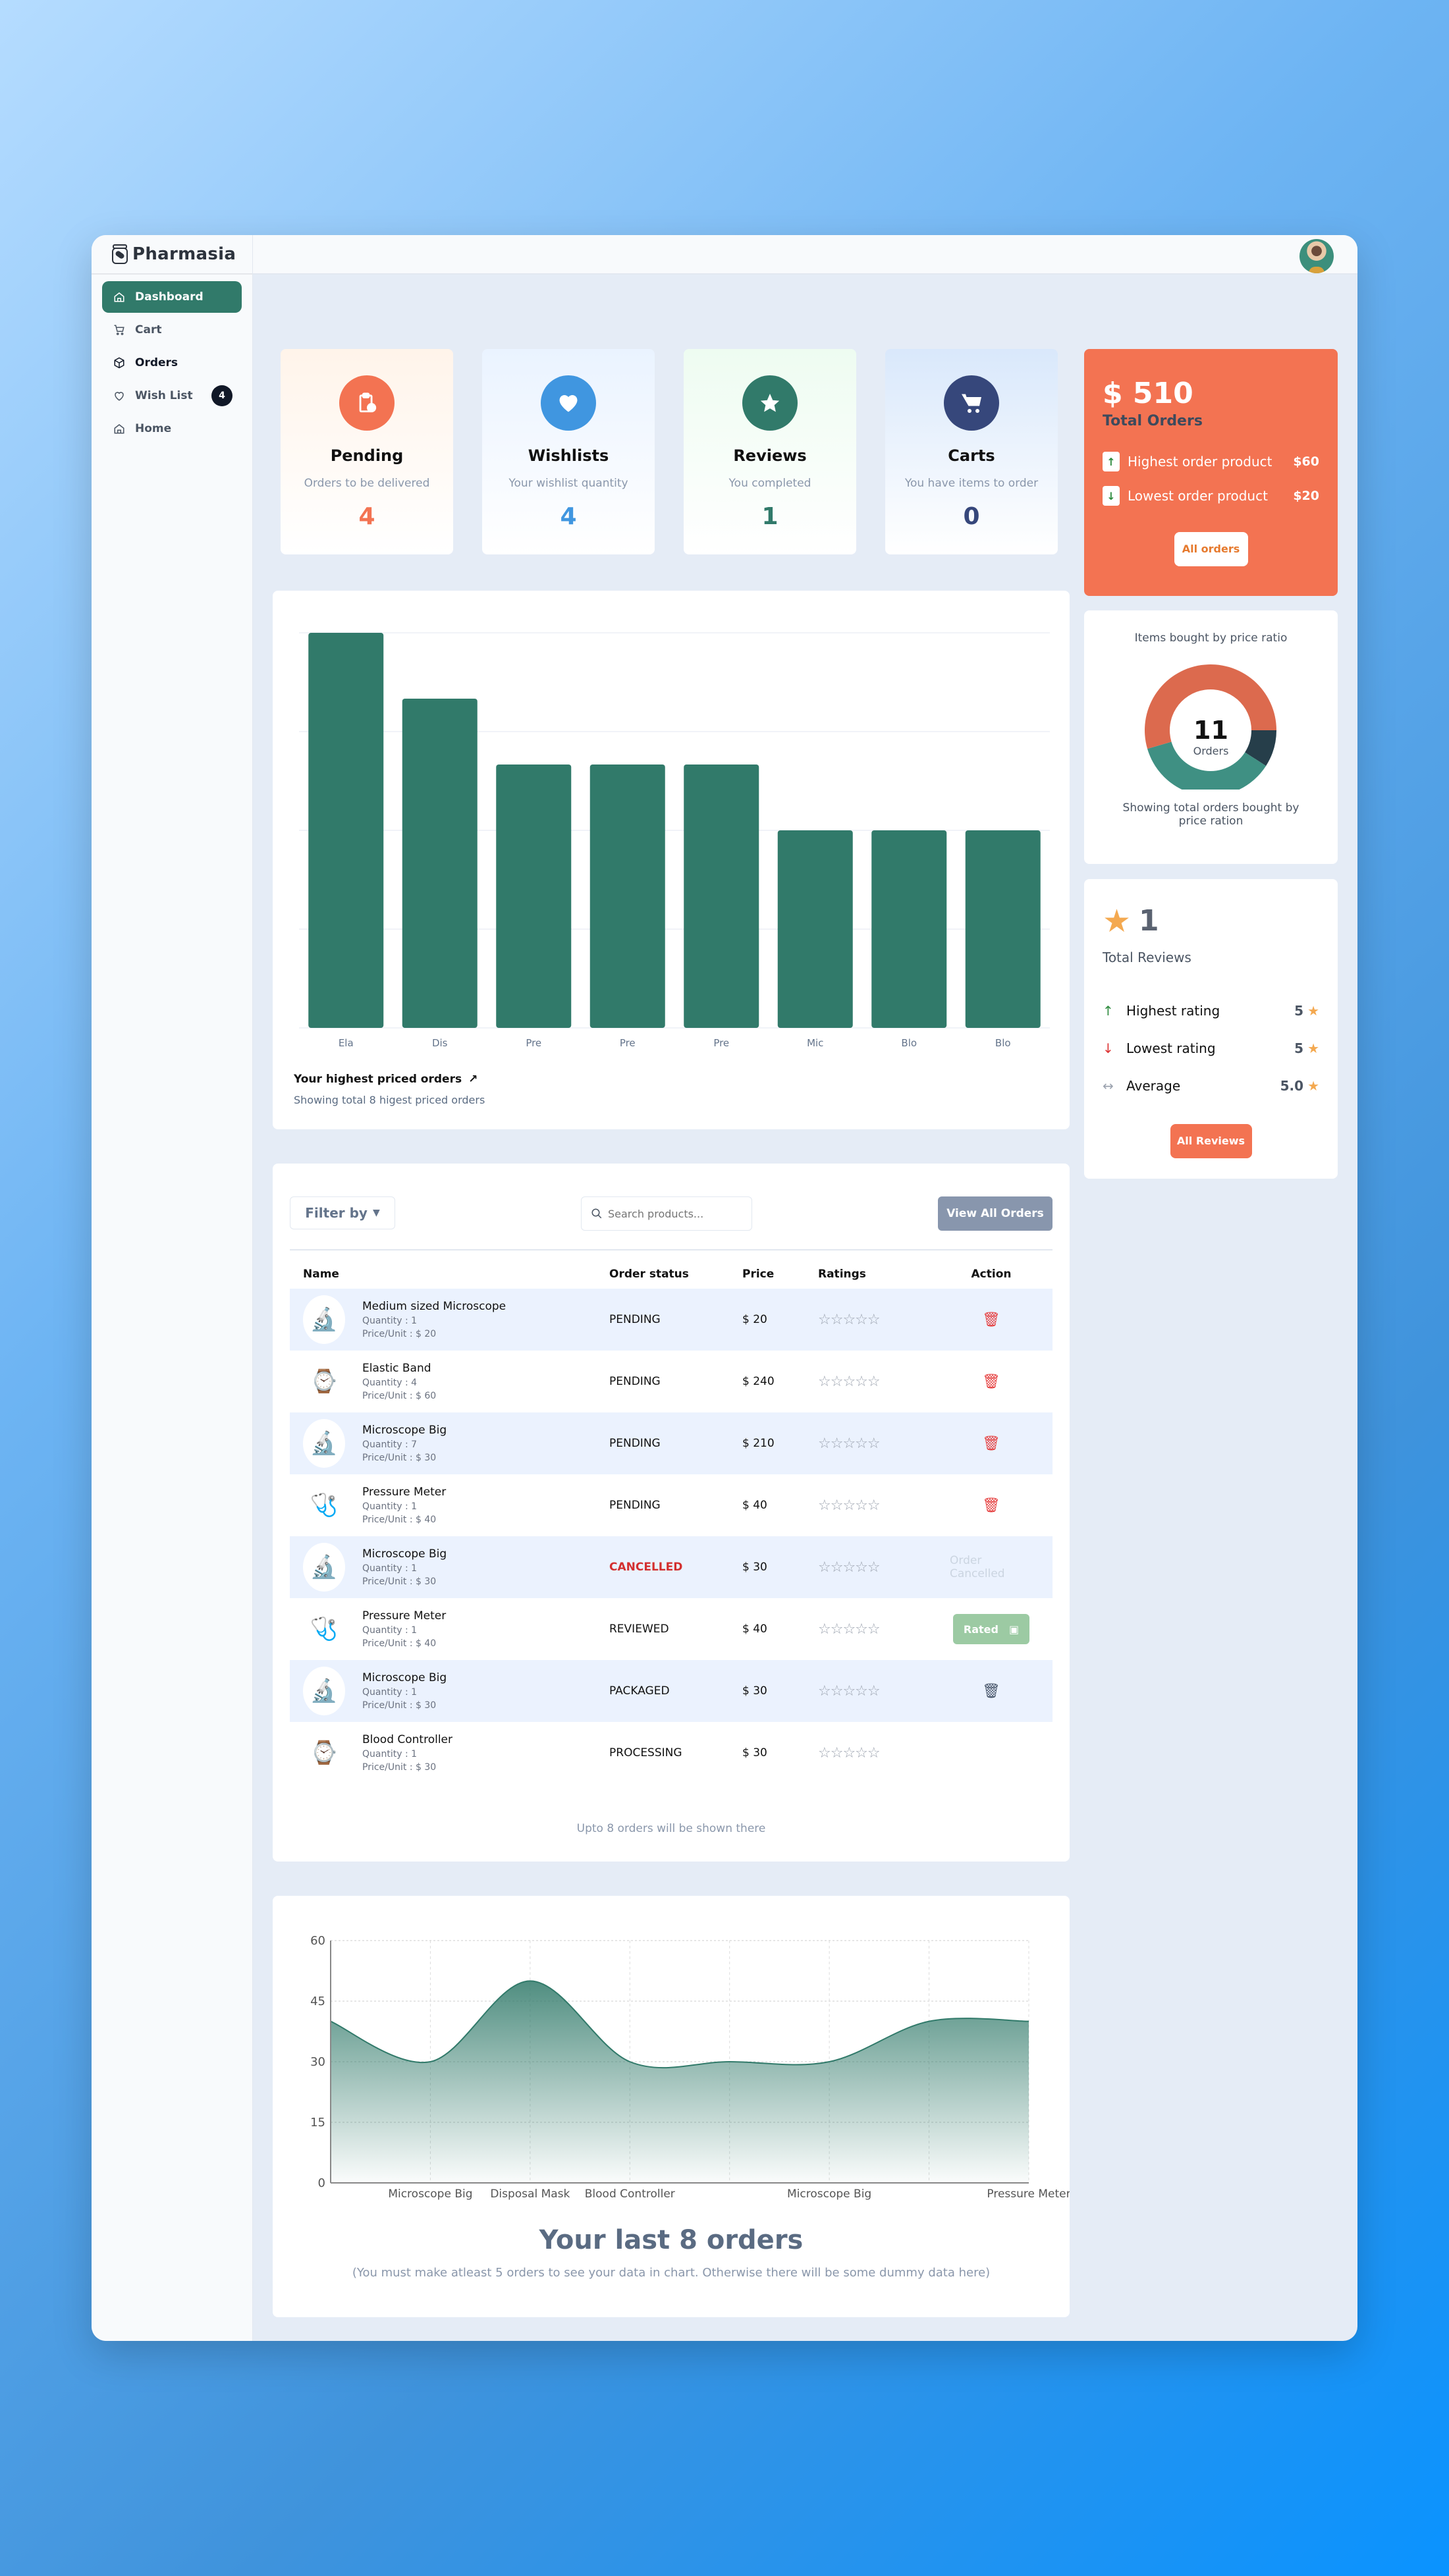 This screenshot has height=2576, width=1449. I want to click on x-tick-label: Microscope Big, so click(430, 2194).